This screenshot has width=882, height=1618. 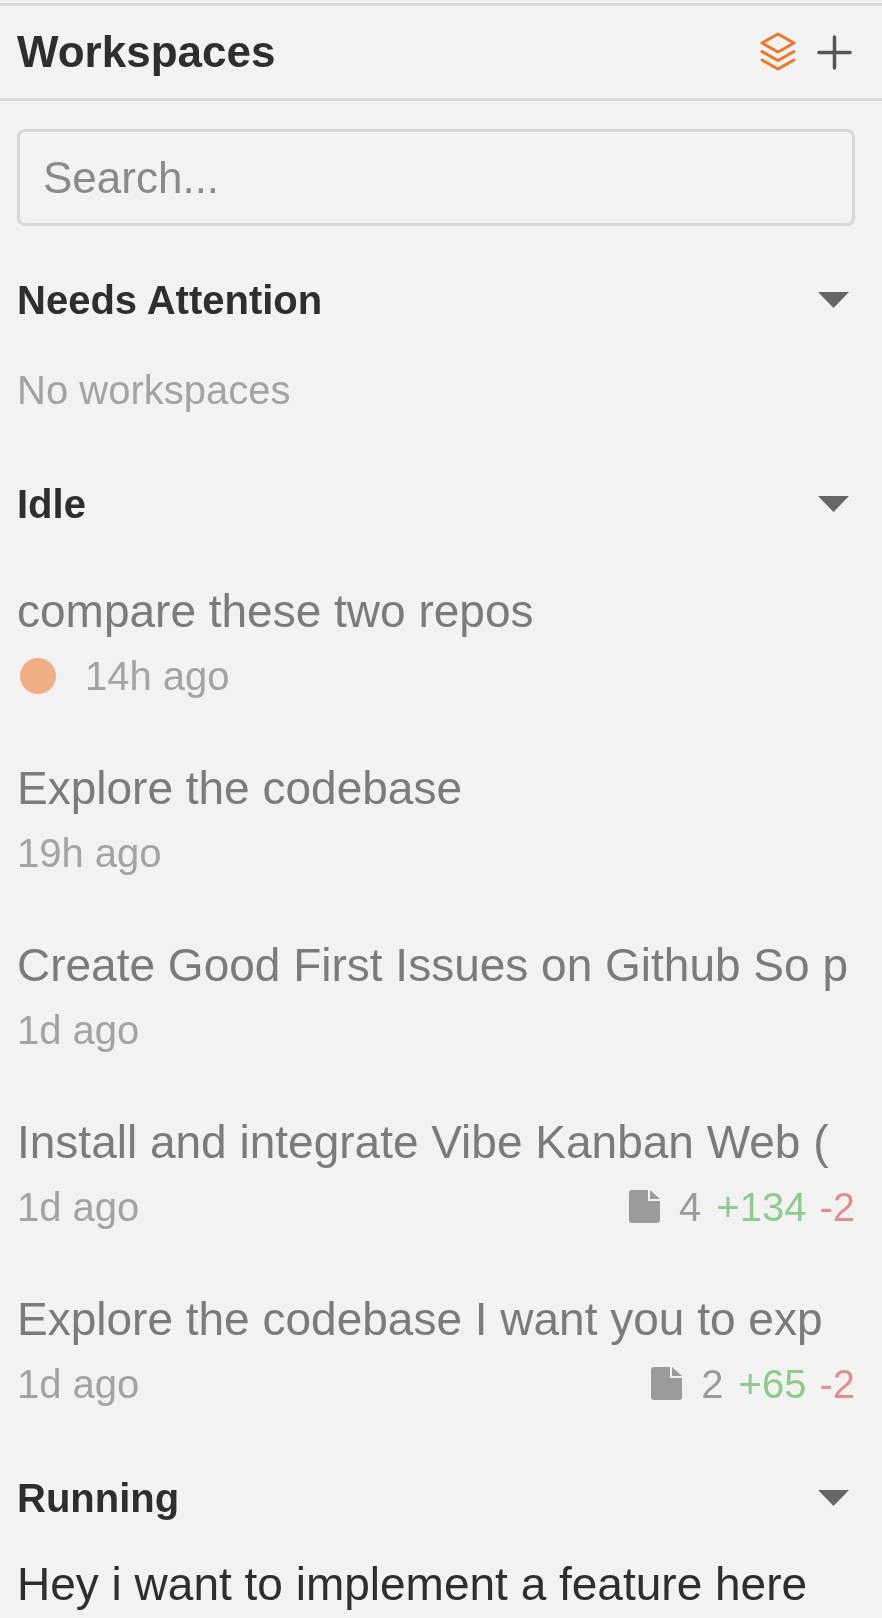 What do you see at coordinates (170, 300) in the screenshot?
I see `section-title: Needs Attention` at bounding box center [170, 300].